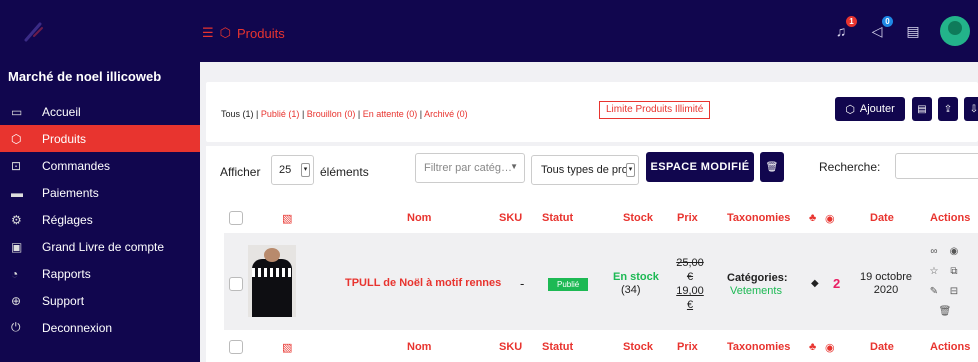  I want to click on category-link: Vetements, so click(756, 291).